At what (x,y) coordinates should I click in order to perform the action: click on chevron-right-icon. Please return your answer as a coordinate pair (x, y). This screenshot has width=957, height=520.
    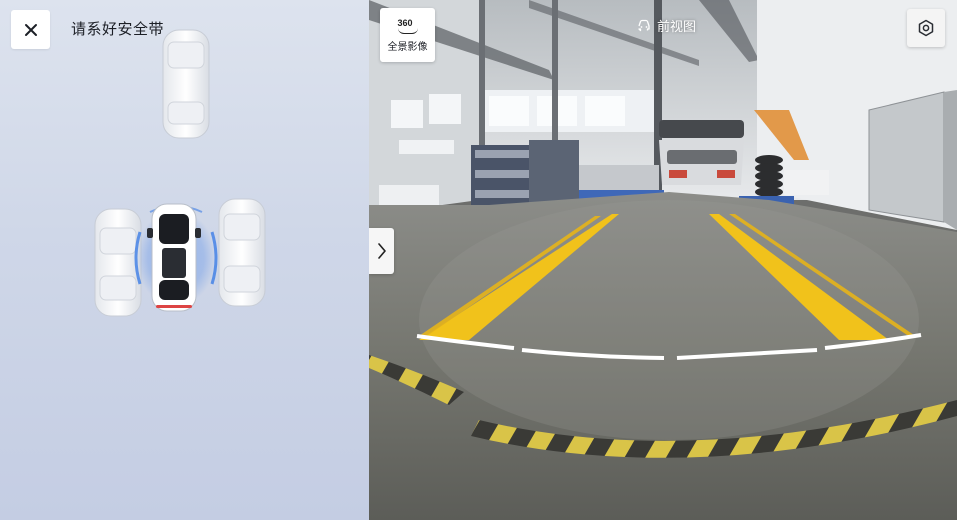
    Looking at the image, I should click on (381, 251).